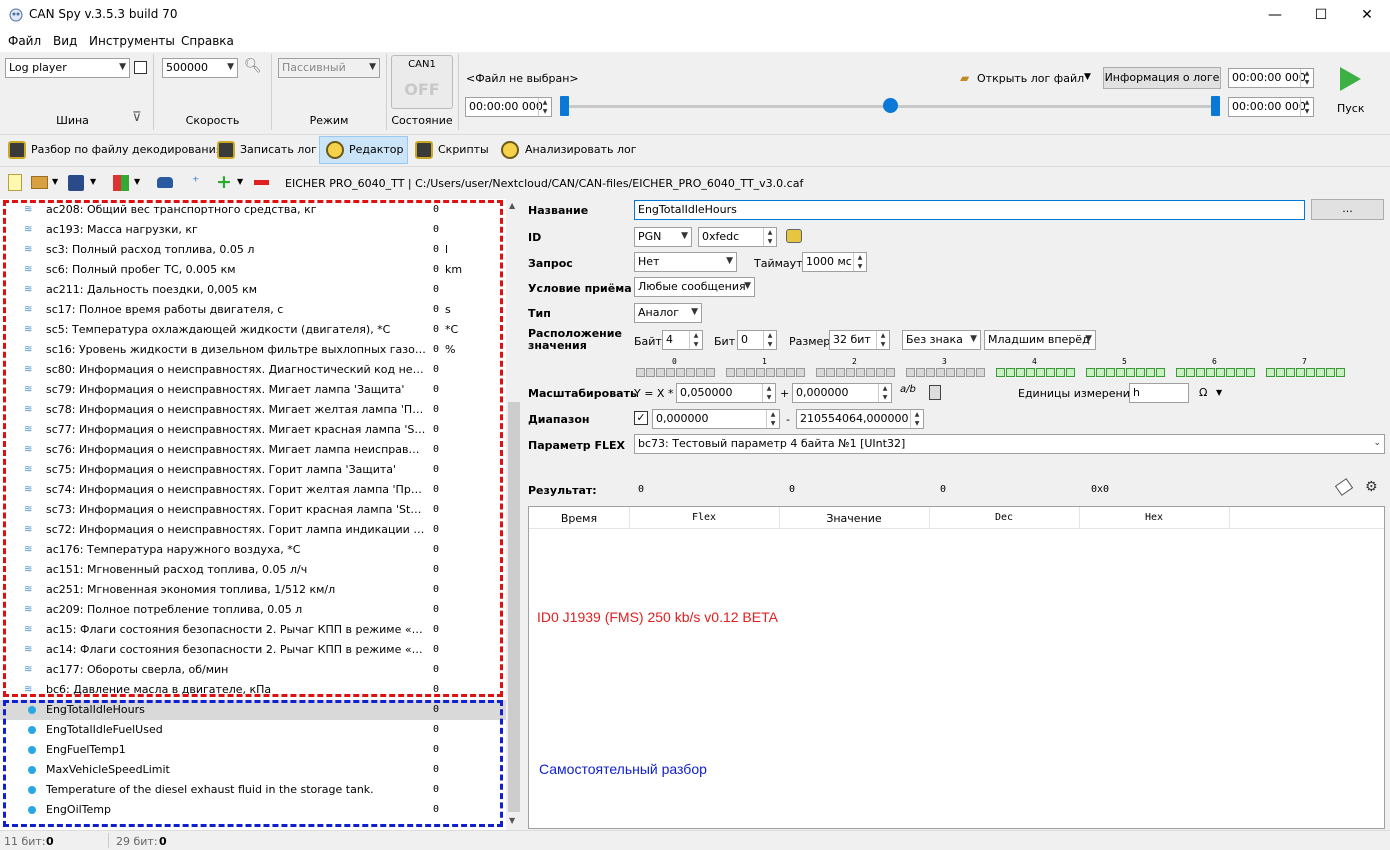 The height and width of the screenshot is (850, 1390). I want to click on byte-order-select: Младшим вперёд ▼, so click(1040, 340).